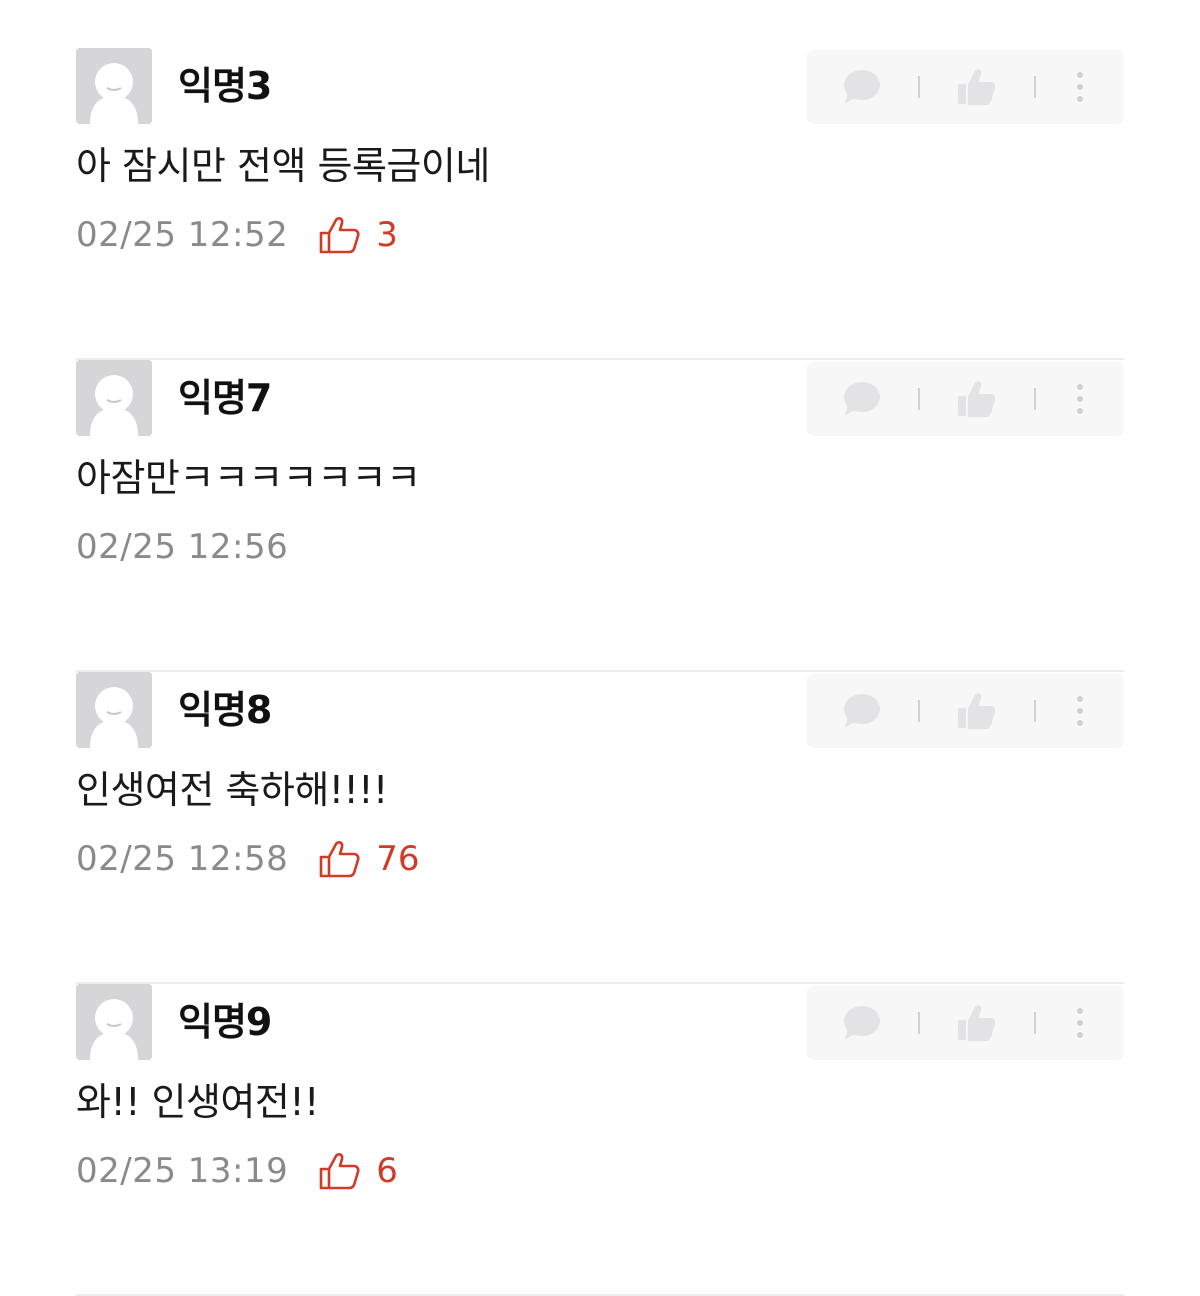 This screenshot has height=1296, width=1200. What do you see at coordinates (225, 1022) in the screenshot?
I see `comment-author: 익명9` at bounding box center [225, 1022].